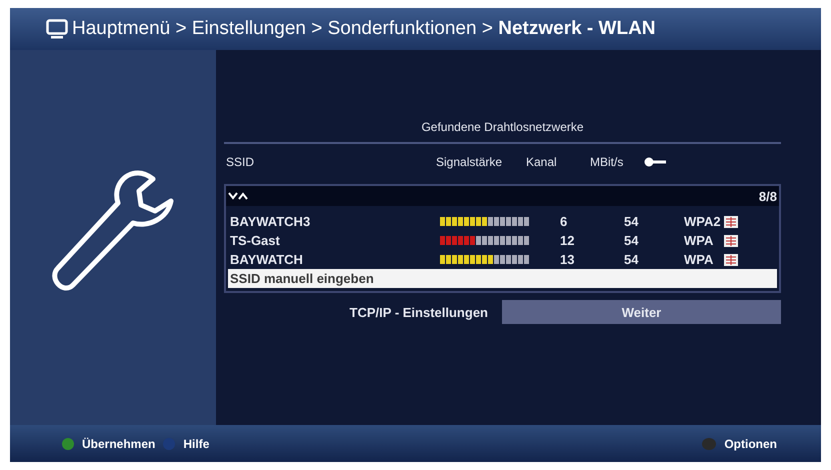 The image size is (831, 470). I want to click on page-count: 8/8, so click(767, 196).